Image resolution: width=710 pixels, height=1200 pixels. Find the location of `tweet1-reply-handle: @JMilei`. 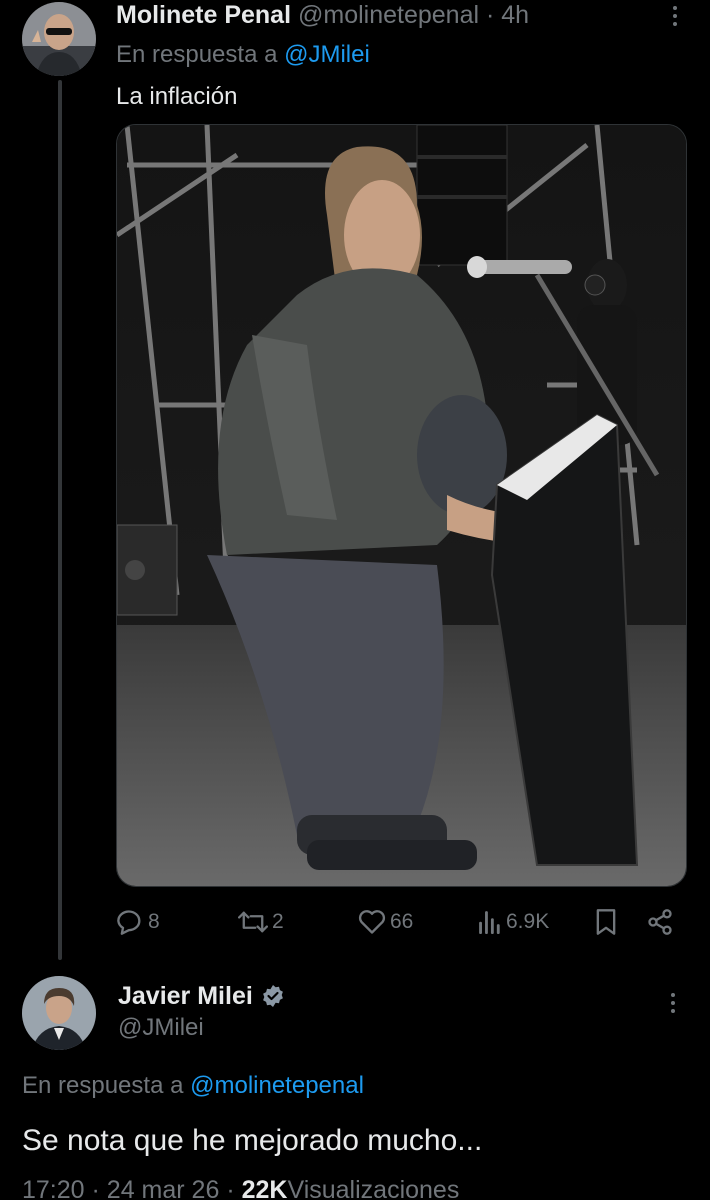

tweet1-reply-handle: @JMilei is located at coordinates (327, 54).